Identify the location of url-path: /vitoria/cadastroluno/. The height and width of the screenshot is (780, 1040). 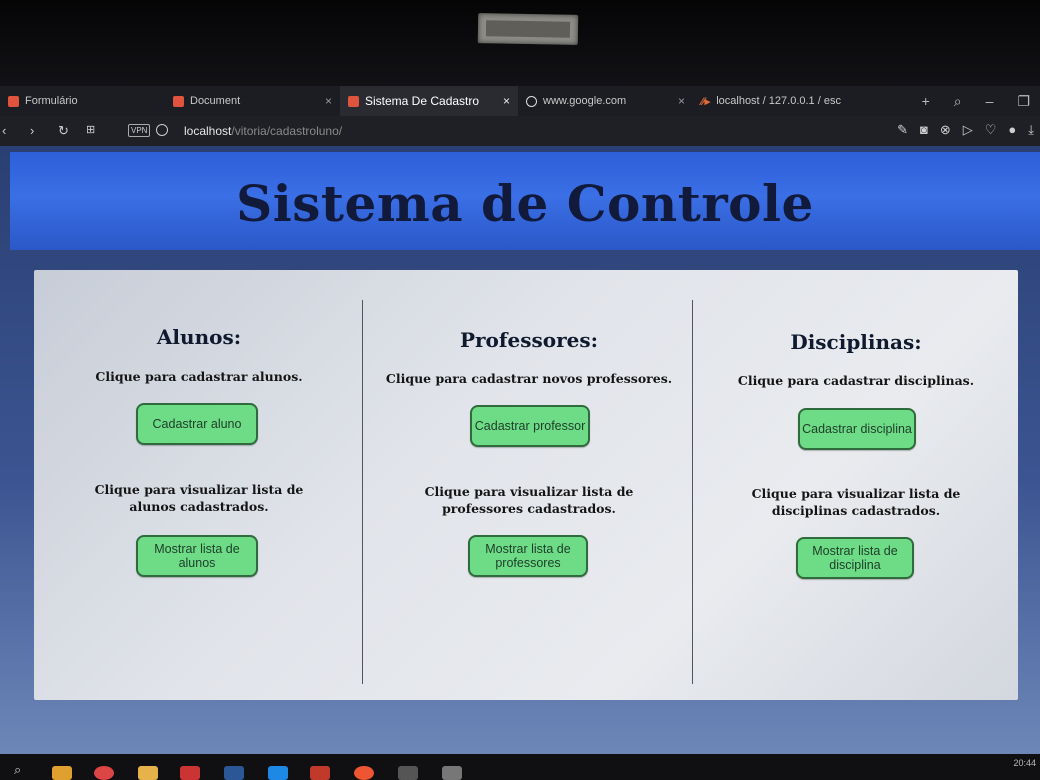
(287, 131).